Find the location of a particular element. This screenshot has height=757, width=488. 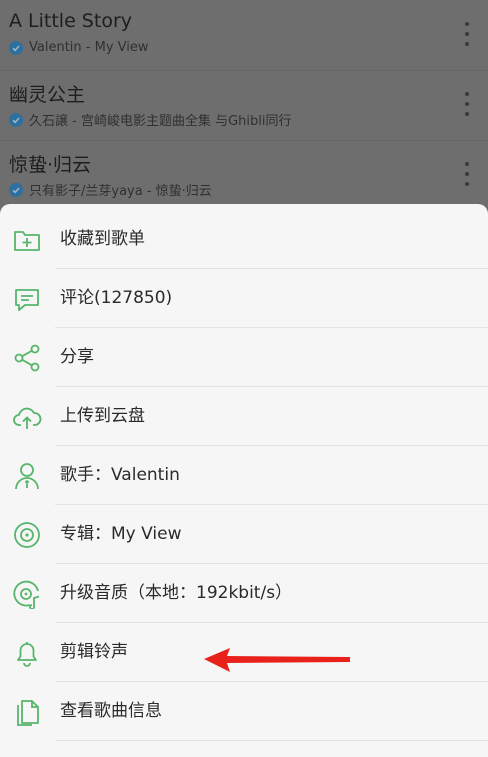

menu-item-upgrade-quality: 升级音质（本地：192kbit/s） is located at coordinates (244, 593).